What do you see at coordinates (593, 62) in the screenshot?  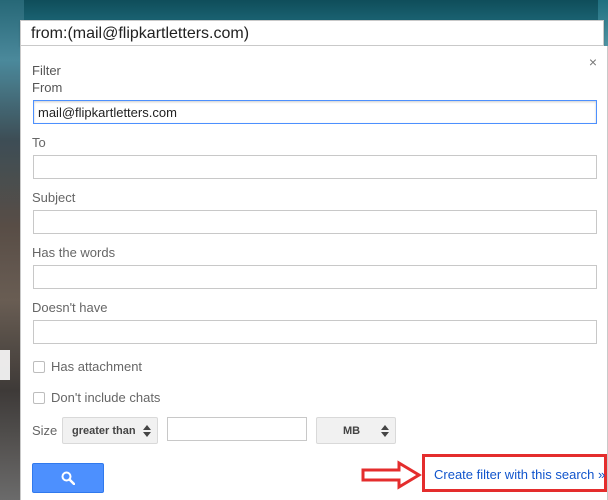 I see `close-icon: ×` at bounding box center [593, 62].